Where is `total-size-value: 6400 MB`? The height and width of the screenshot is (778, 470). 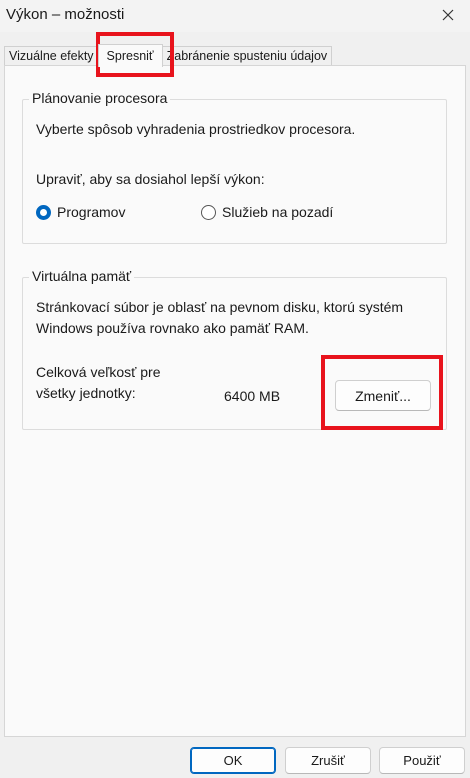 total-size-value: 6400 MB is located at coordinates (252, 396).